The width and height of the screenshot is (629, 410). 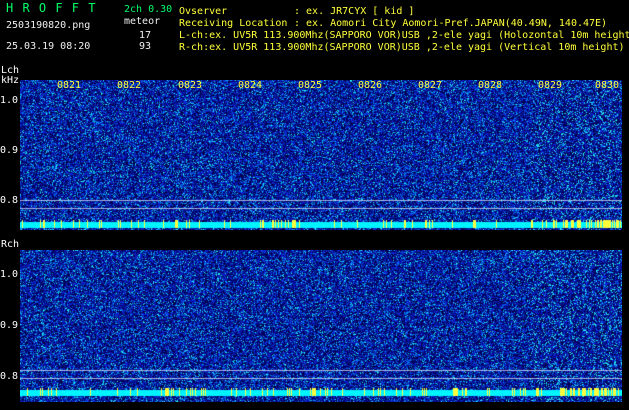 I want to click on observer-label: Ovserver, so click(x=203, y=11).